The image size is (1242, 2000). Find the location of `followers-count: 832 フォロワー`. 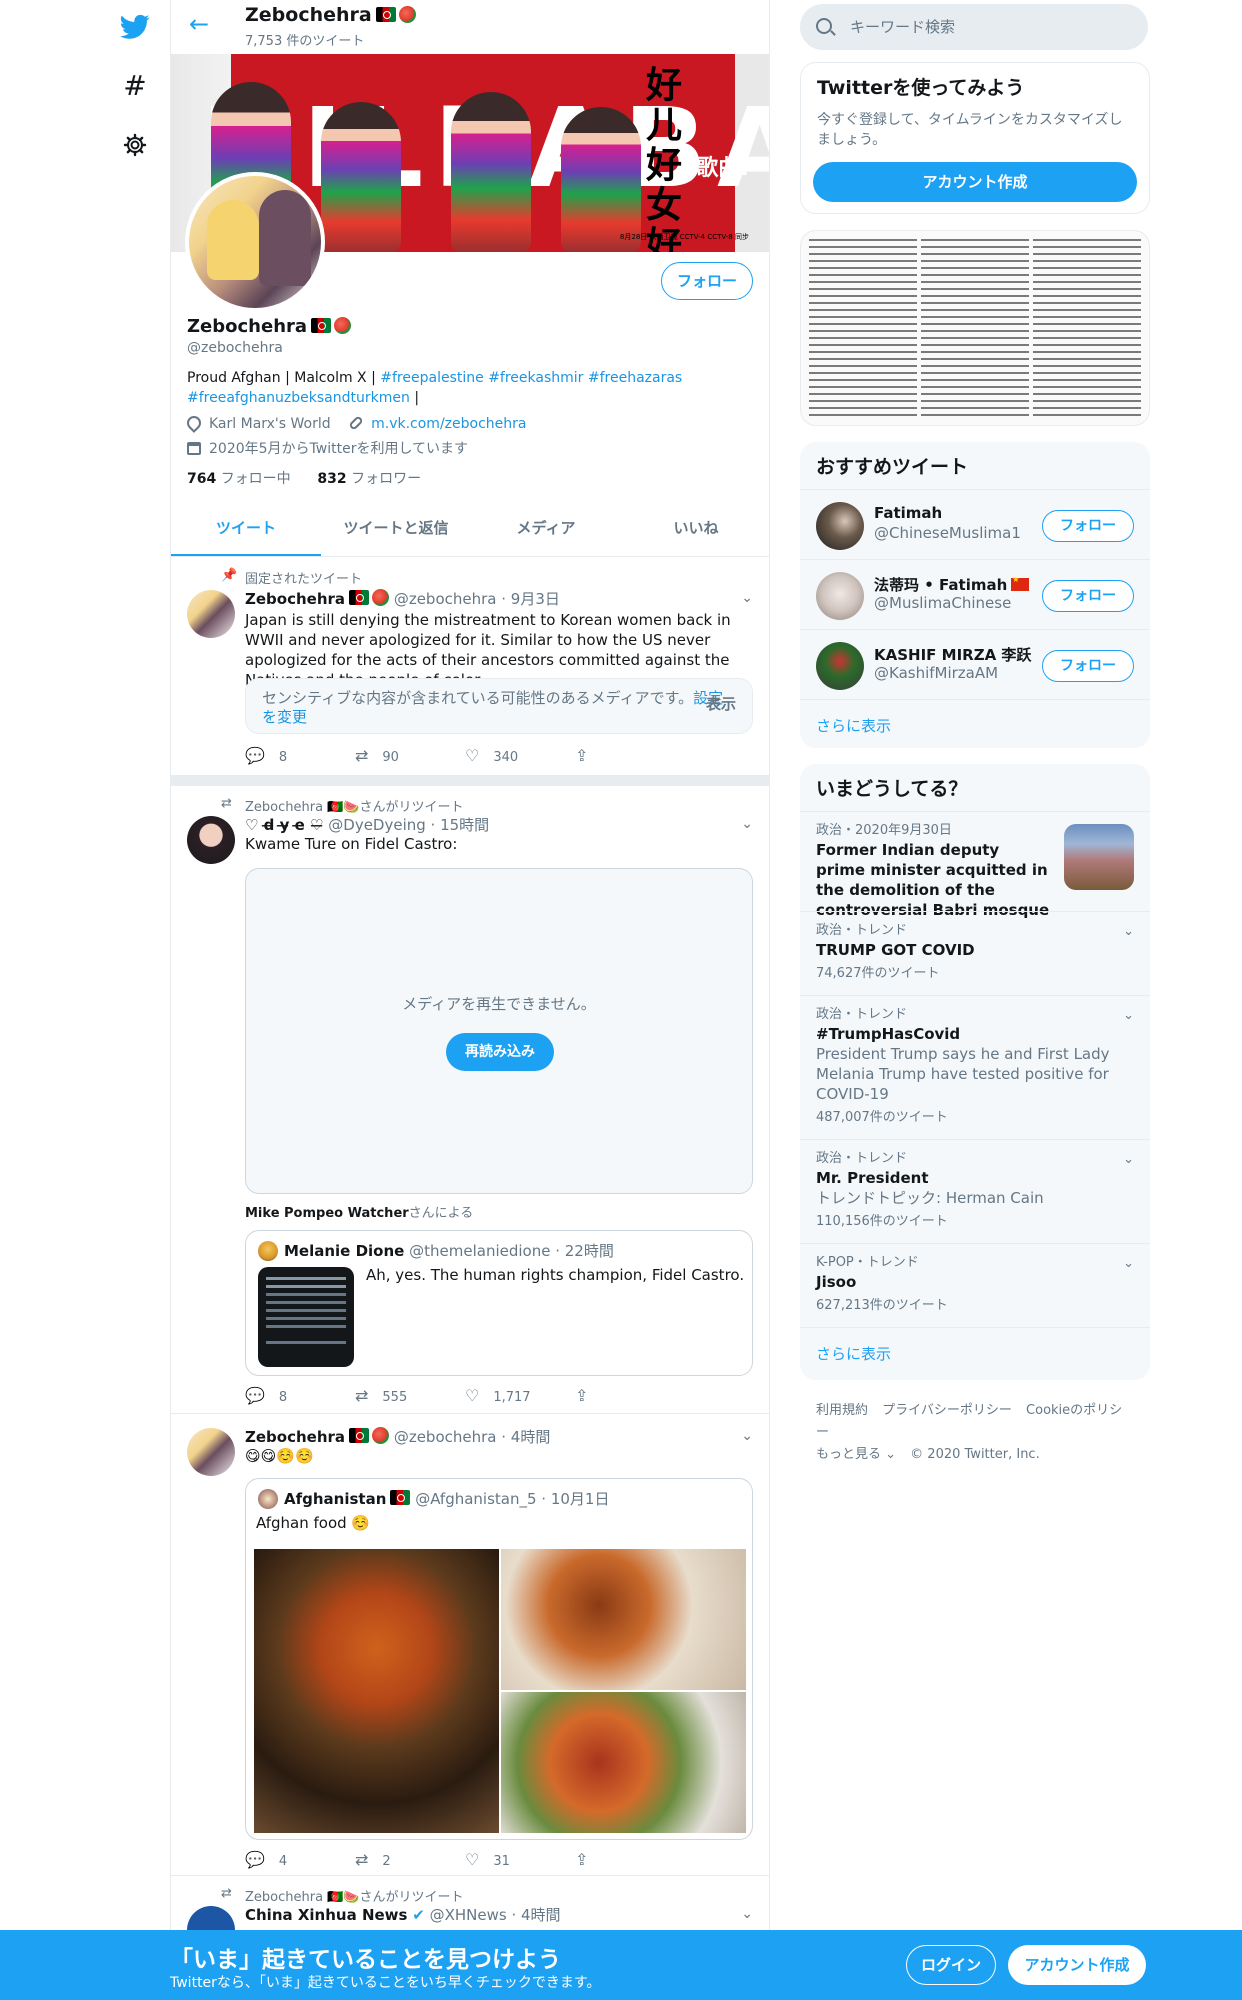

followers-count: 832 フォロワー is located at coordinates (369, 479).